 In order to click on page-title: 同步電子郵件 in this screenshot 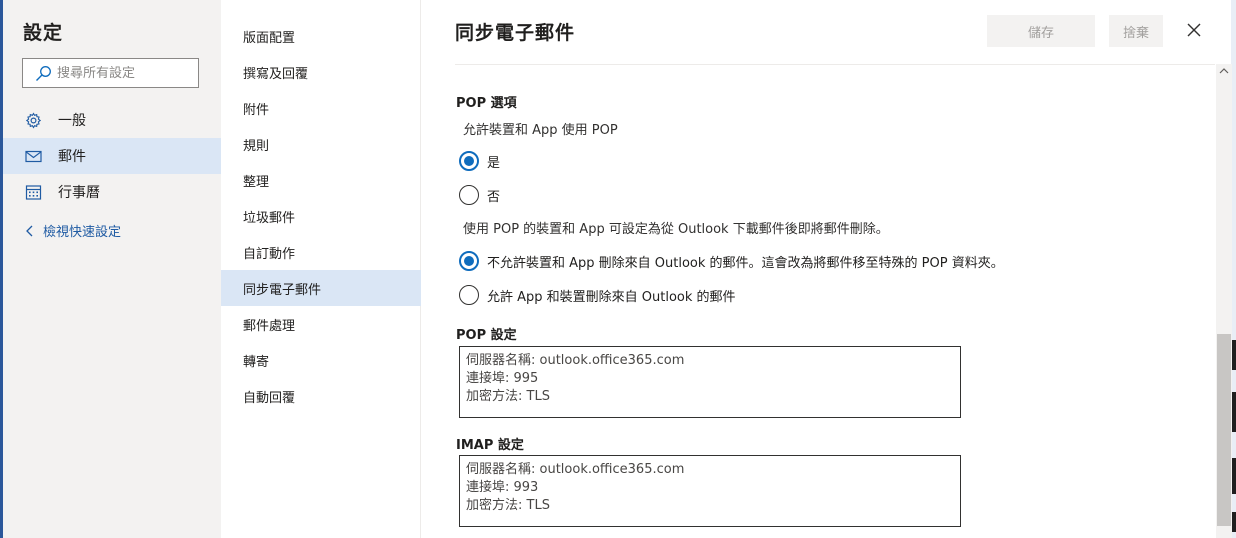, I will do `click(515, 33)`.